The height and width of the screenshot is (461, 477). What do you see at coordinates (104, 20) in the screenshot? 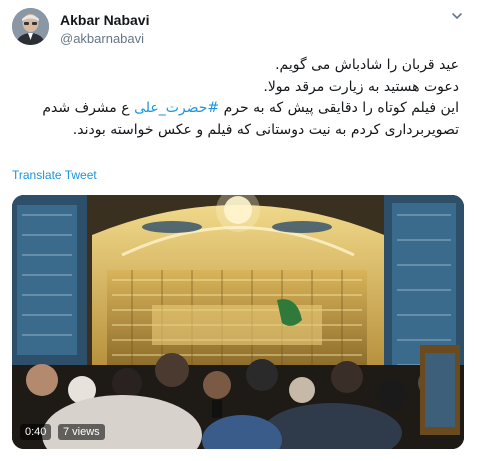
I see `author-display-name: Akbar Nabavi` at bounding box center [104, 20].